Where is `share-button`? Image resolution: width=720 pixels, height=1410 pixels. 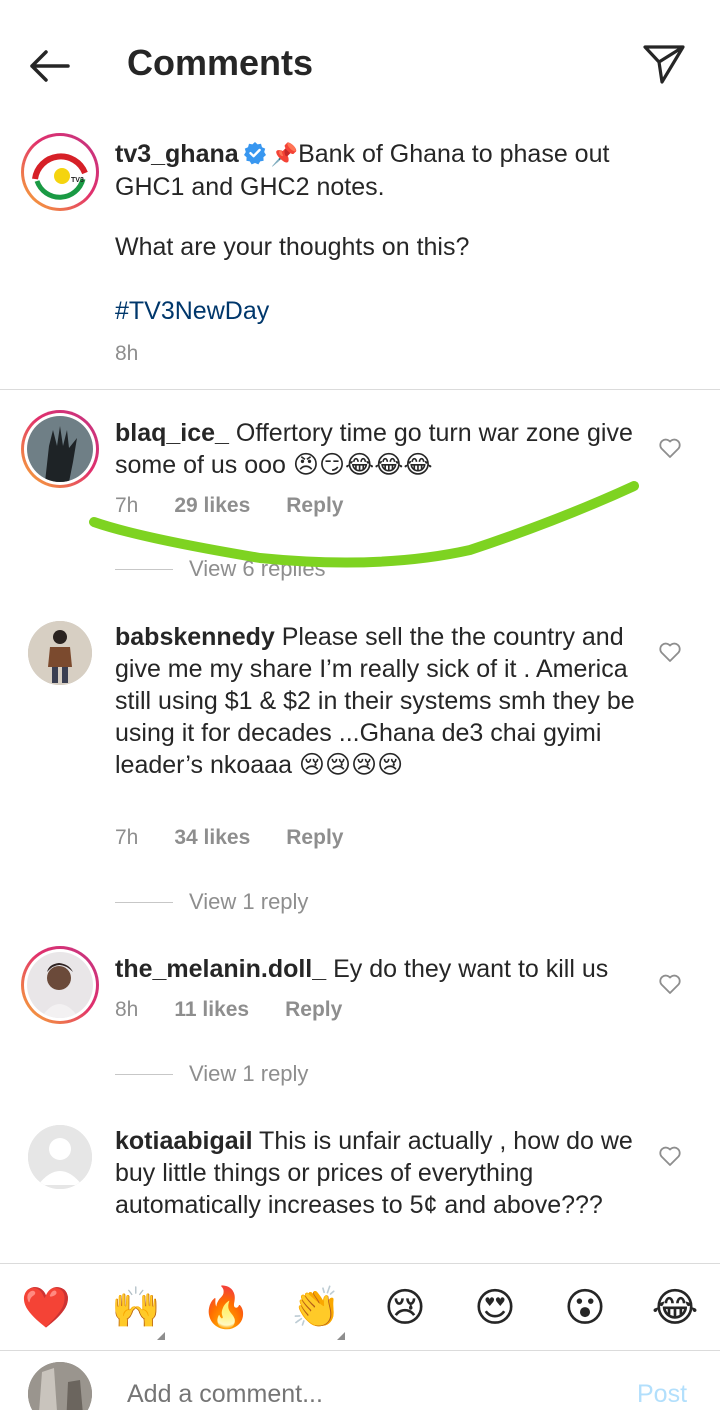
share-button is located at coordinates (664, 64).